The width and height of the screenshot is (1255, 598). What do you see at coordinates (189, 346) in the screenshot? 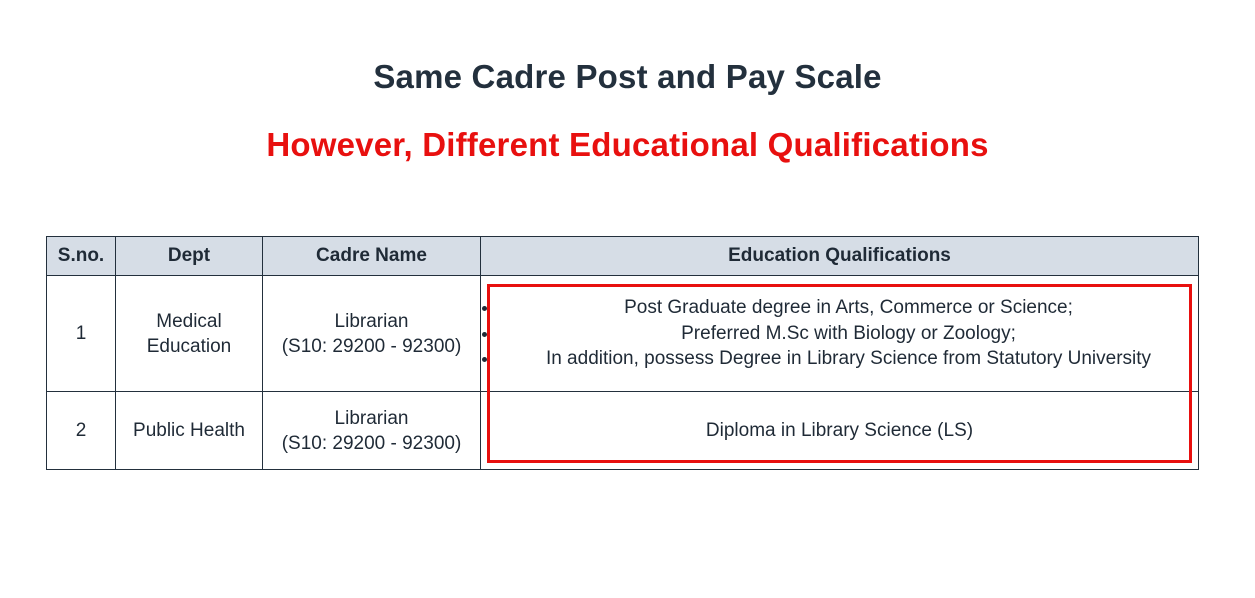
I see `dept-line: Education` at bounding box center [189, 346].